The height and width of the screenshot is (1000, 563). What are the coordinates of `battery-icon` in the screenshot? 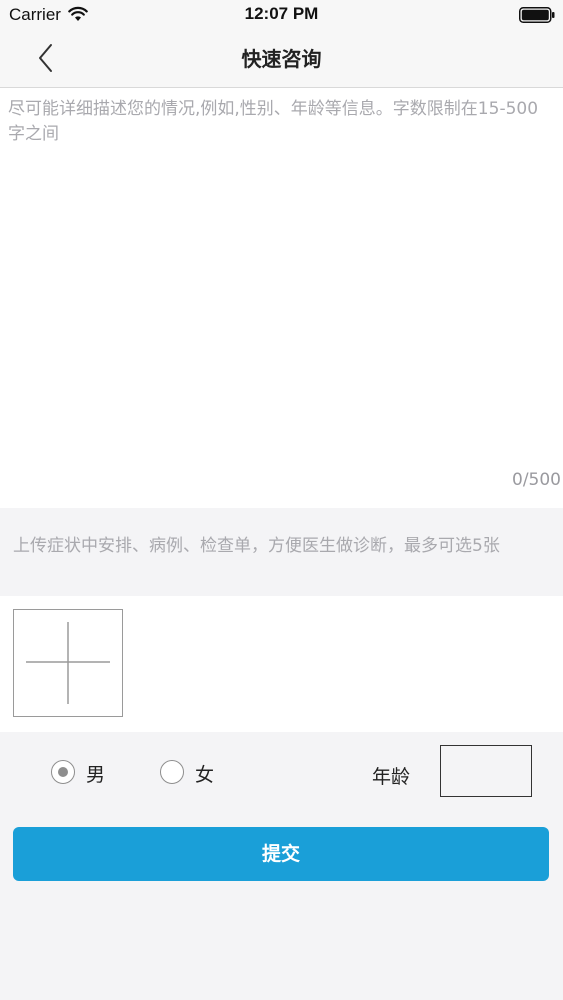 It's located at (537, 15).